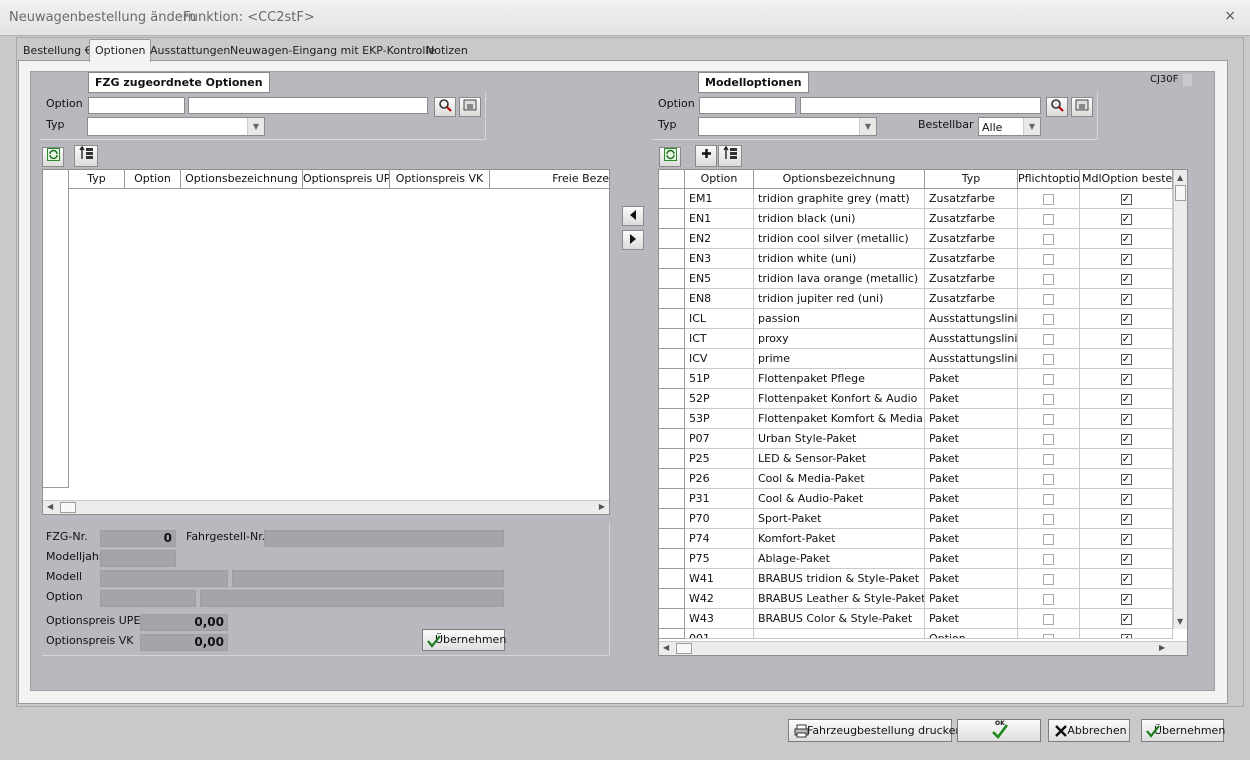 The width and height of the screenshot is (1250, 760). What do you see at coordinates (719, 634) in the screenshot?
I see `cell-option: 001` at bounding box center [719, 634].